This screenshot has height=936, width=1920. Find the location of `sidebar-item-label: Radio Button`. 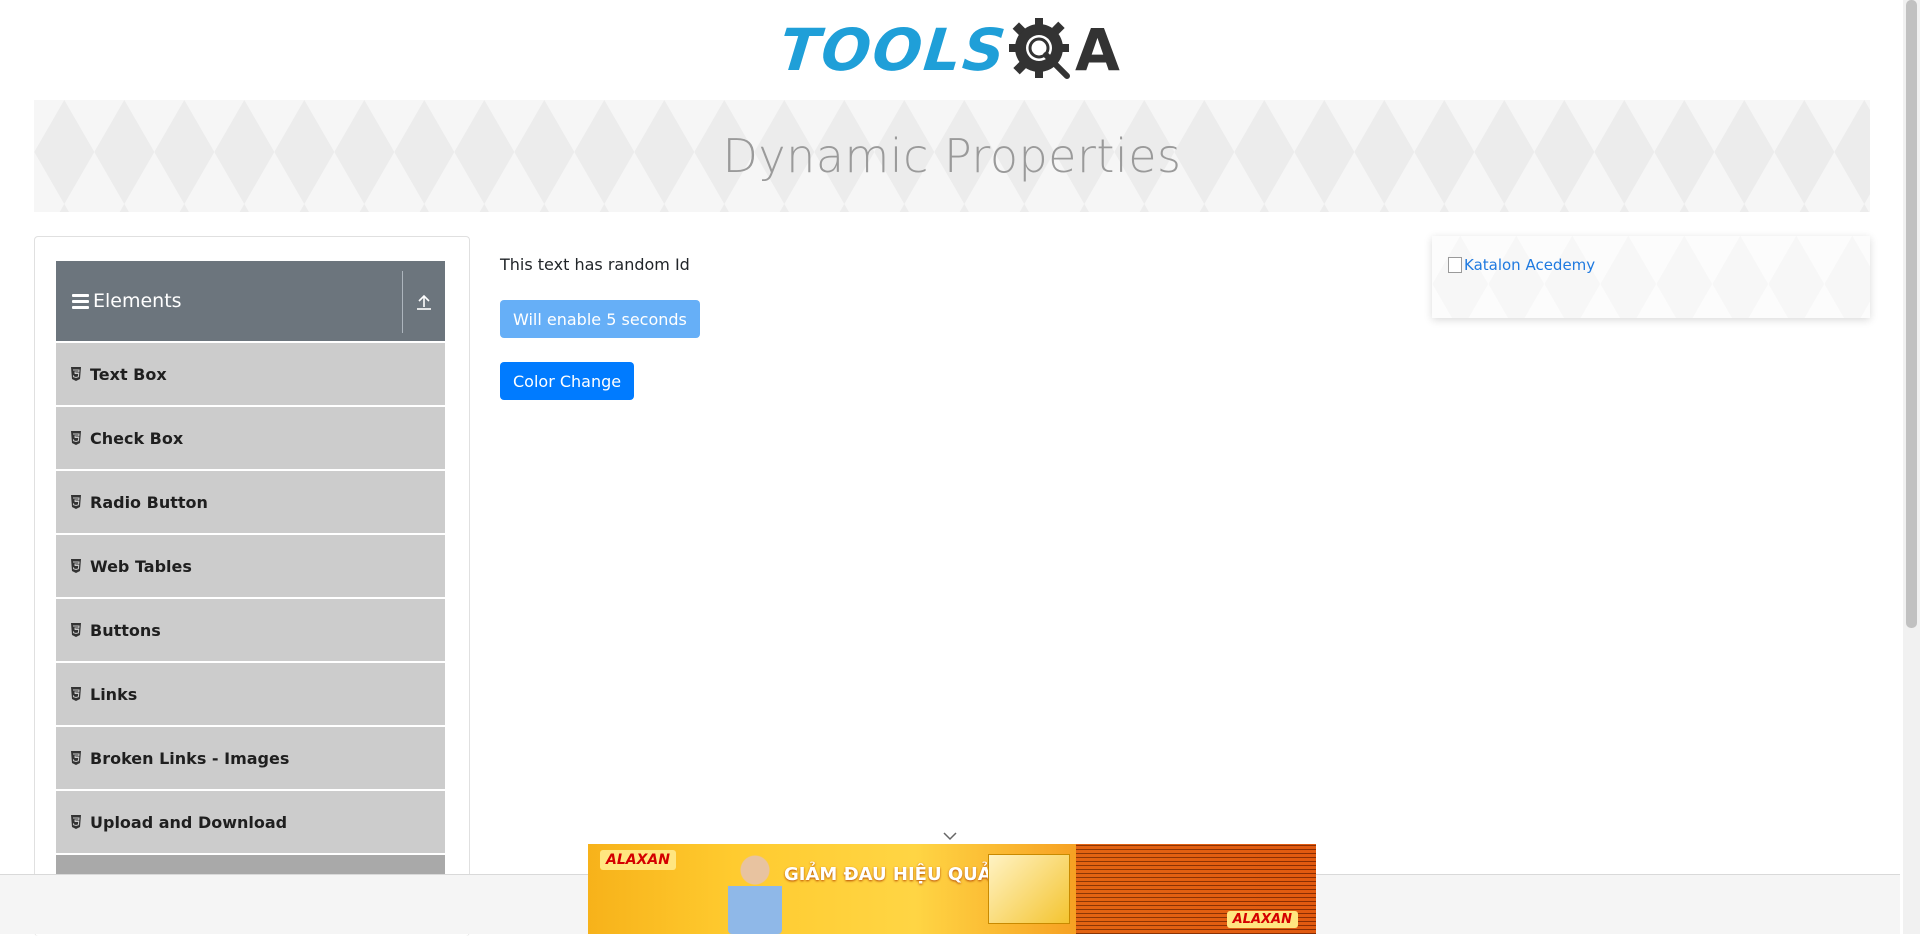

sidebar-item-label: Radio Button is located at coordinates (149, 502).